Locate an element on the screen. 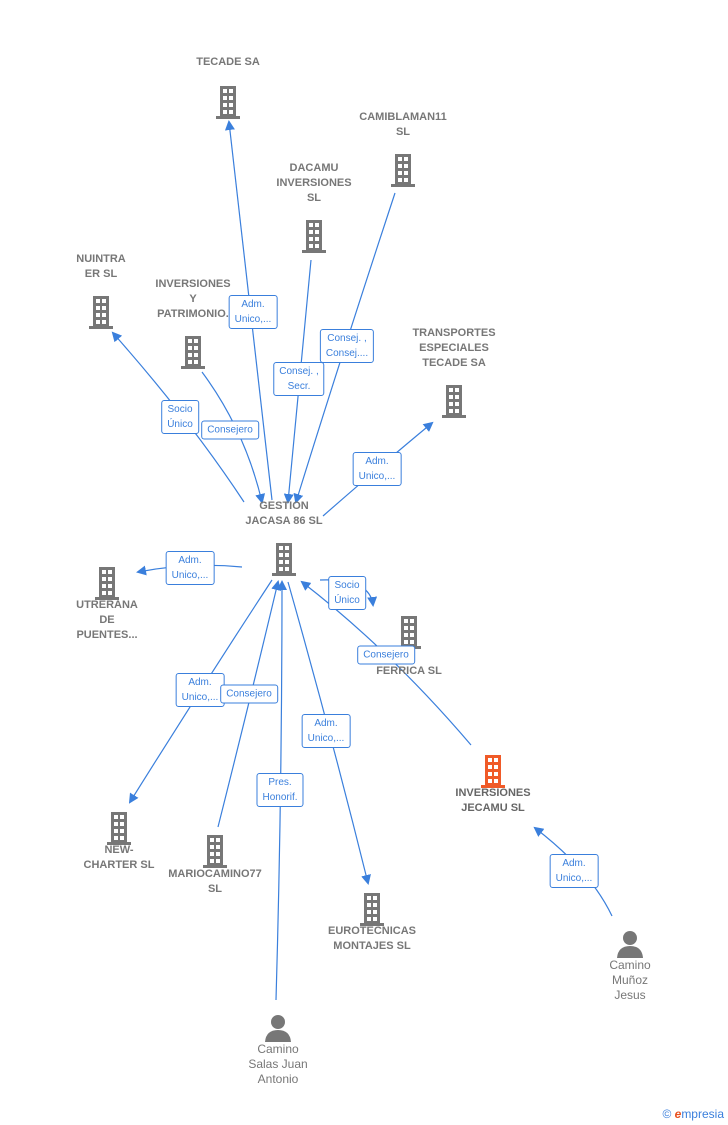 The width and height of the screenshot is (728, 1125). node-label: Camino Muñoz Jesus is located at coordinates (630, 980).